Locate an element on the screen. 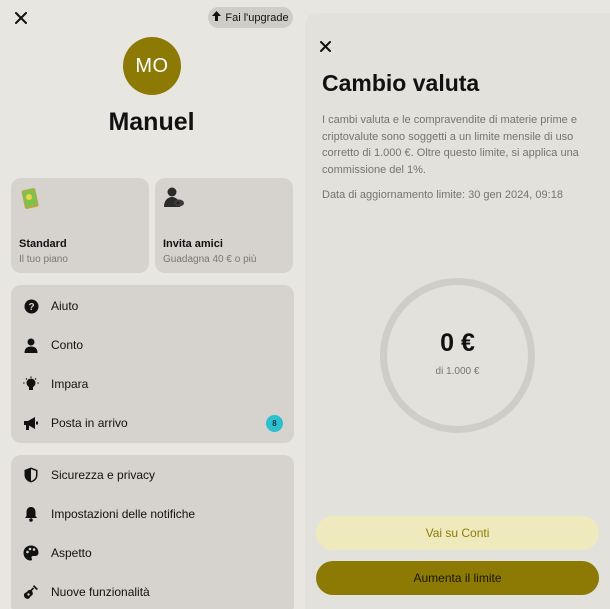  go-to-accounts-button: Vai su Conti is located at coordinates (457, 533).